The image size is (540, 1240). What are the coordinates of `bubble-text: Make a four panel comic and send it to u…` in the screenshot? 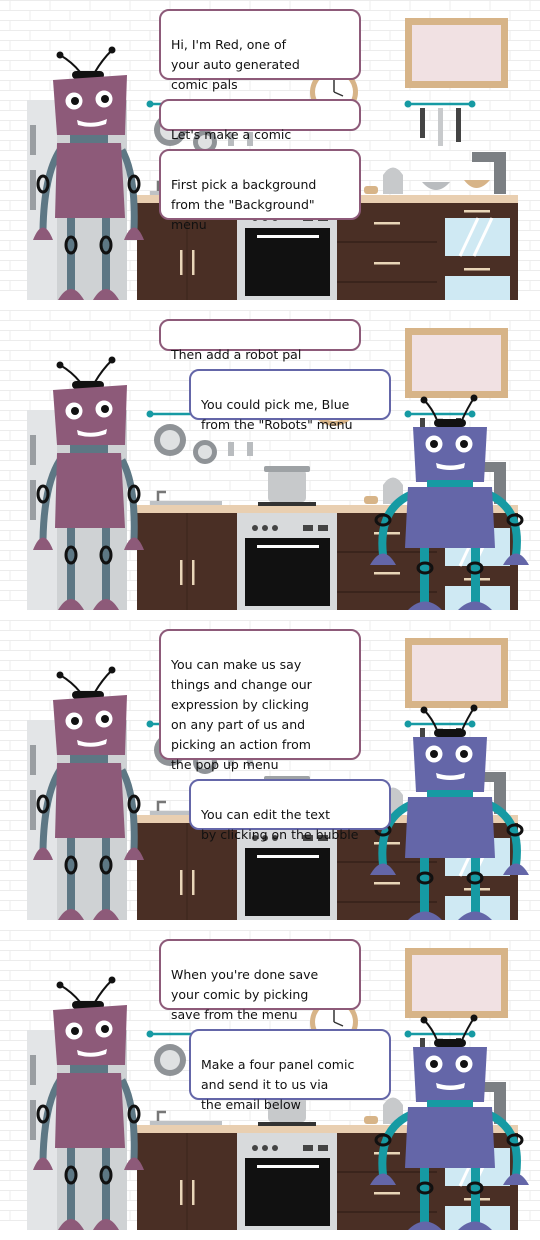 It's located at (278, 1084).